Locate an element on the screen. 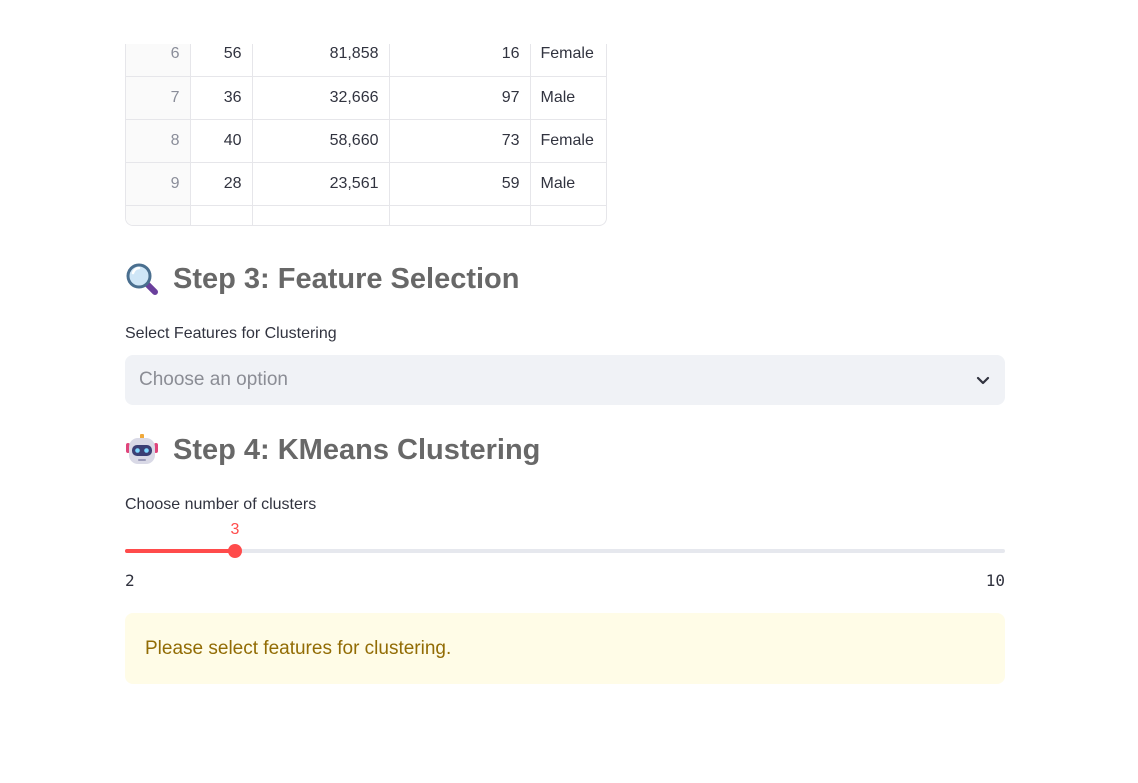 The width and height of the screenshot is (1138, 783). clusters-slider: 3 2 10 is located at coordinates (565, 560).